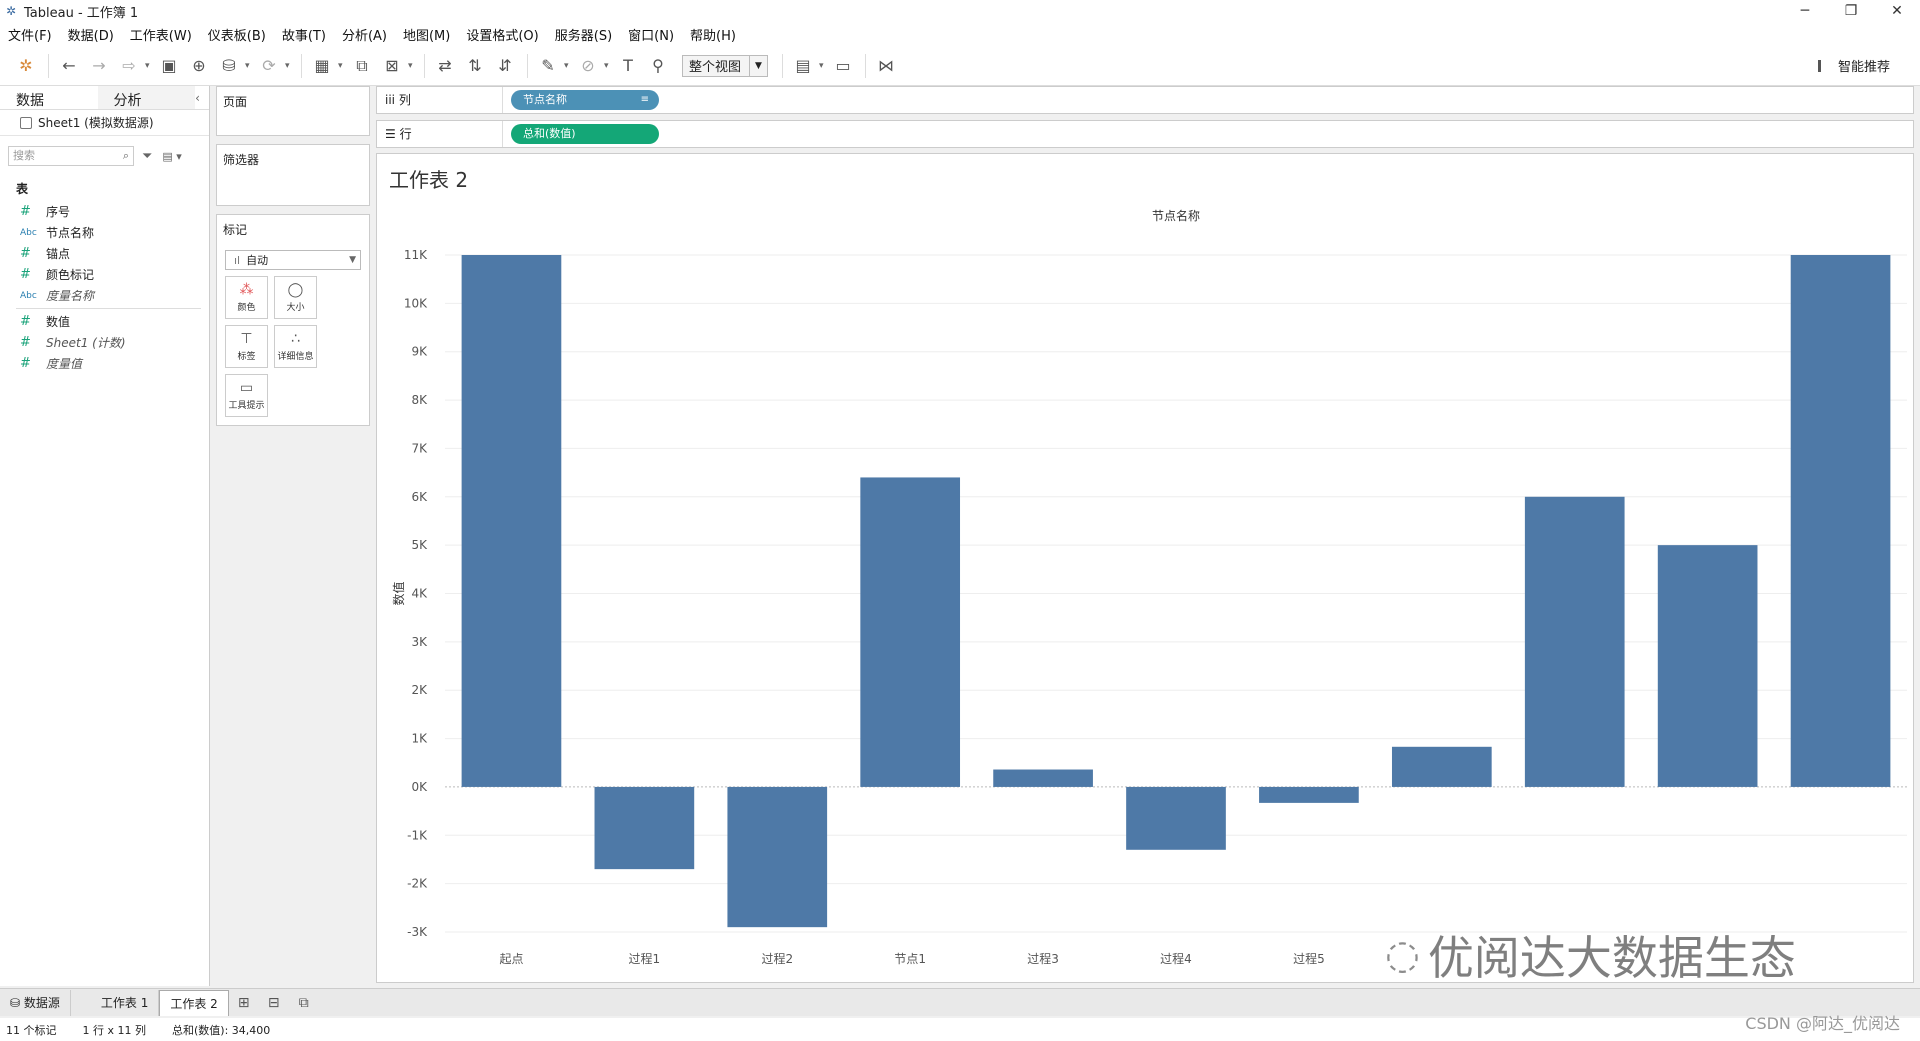  I want to click on highlight-icon: ✎, so click(548, 66).